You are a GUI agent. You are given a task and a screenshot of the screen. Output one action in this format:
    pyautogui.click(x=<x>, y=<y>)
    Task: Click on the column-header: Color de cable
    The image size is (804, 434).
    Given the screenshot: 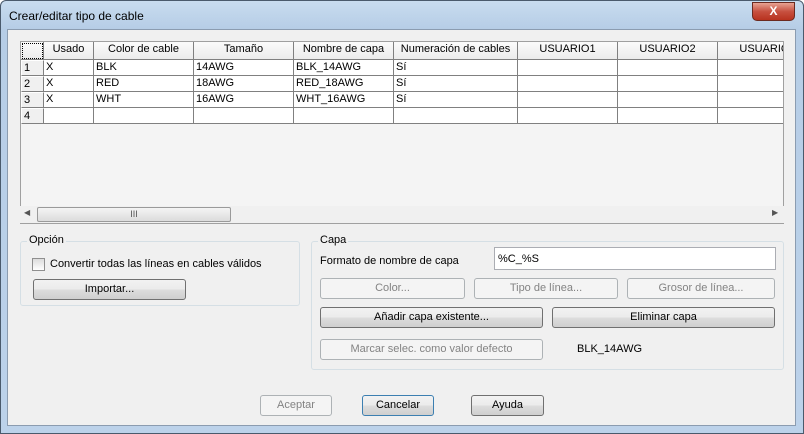 What is the action you would take?
    pyautogui.click(x=144, y=51)
    